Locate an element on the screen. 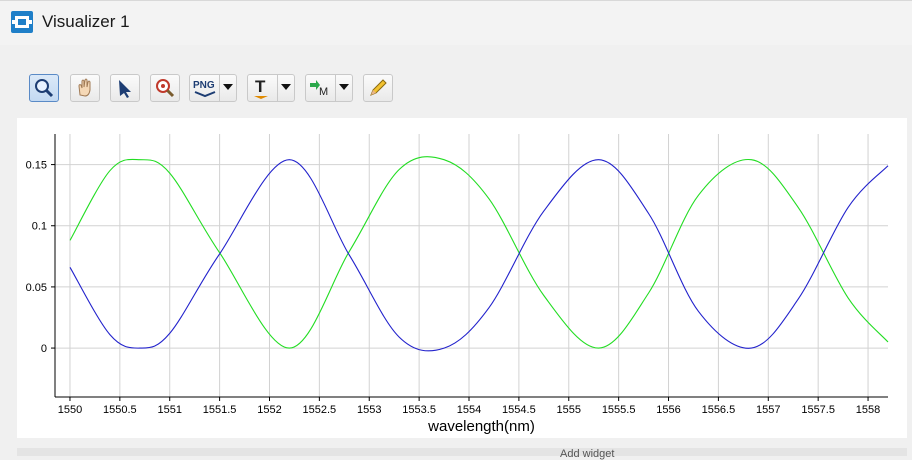  pencil-icon is located at coordinates (378, 87).